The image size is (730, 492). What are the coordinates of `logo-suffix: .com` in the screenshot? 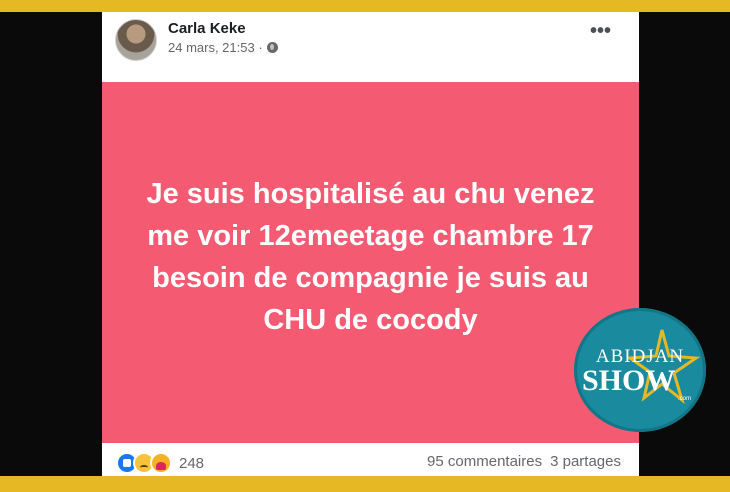 It's located at (685, 399).